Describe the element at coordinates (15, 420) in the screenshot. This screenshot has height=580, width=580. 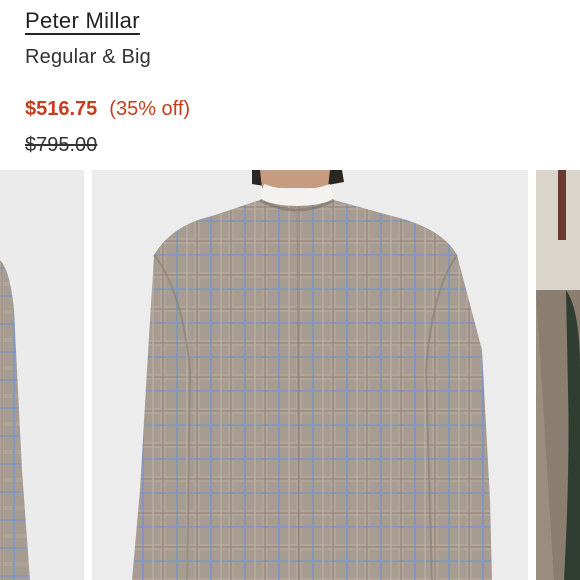
I see `jacket-side-image` at that location.